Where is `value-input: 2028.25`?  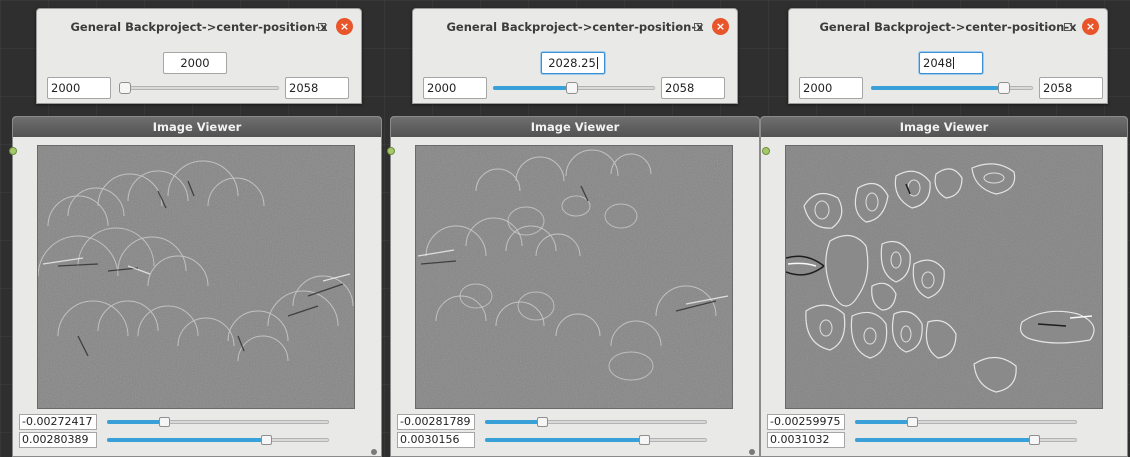 value-input: 2028.25 is located at coordinates (573, 63).